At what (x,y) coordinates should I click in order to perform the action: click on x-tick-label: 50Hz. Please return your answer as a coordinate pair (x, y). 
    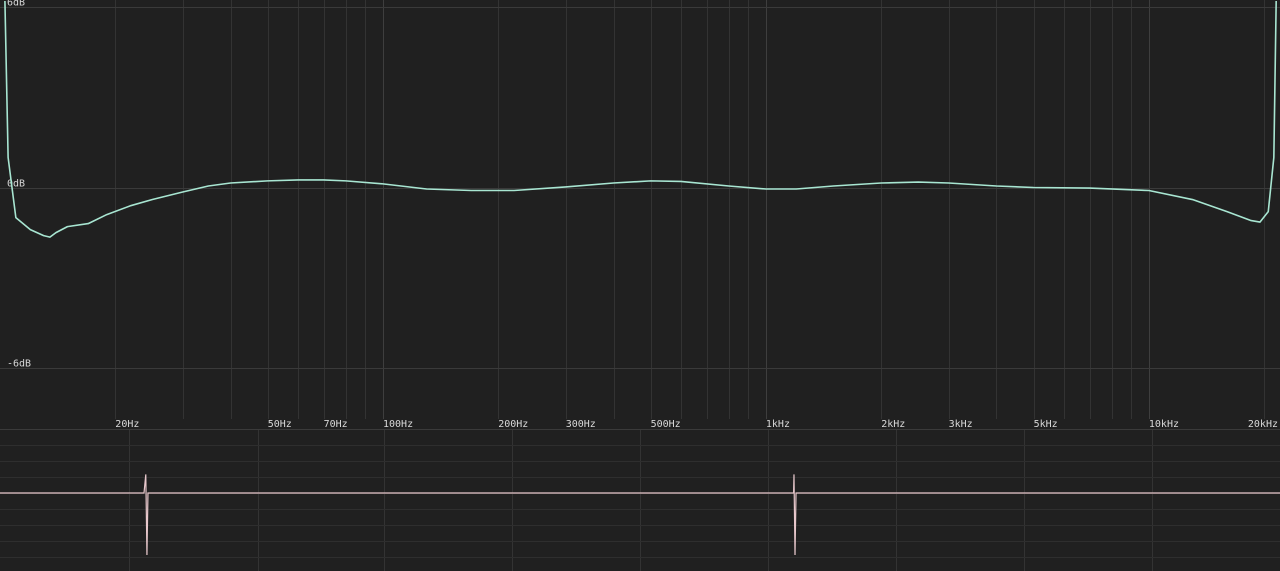
    Looking at the image, I should click on (280, 424).